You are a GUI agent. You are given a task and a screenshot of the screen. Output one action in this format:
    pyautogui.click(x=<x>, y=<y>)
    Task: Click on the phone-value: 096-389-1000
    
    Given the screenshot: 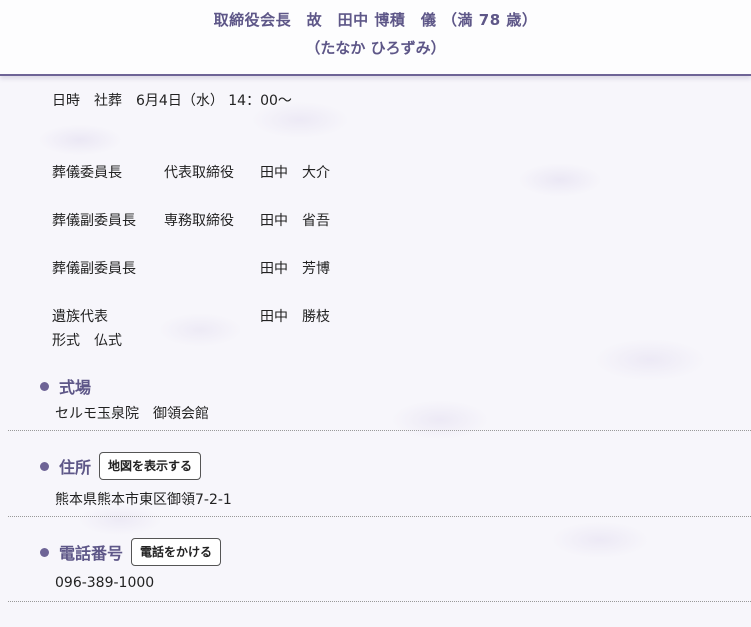 What is the action you would take?
    pyautogui.click(x=105, y=583)
    